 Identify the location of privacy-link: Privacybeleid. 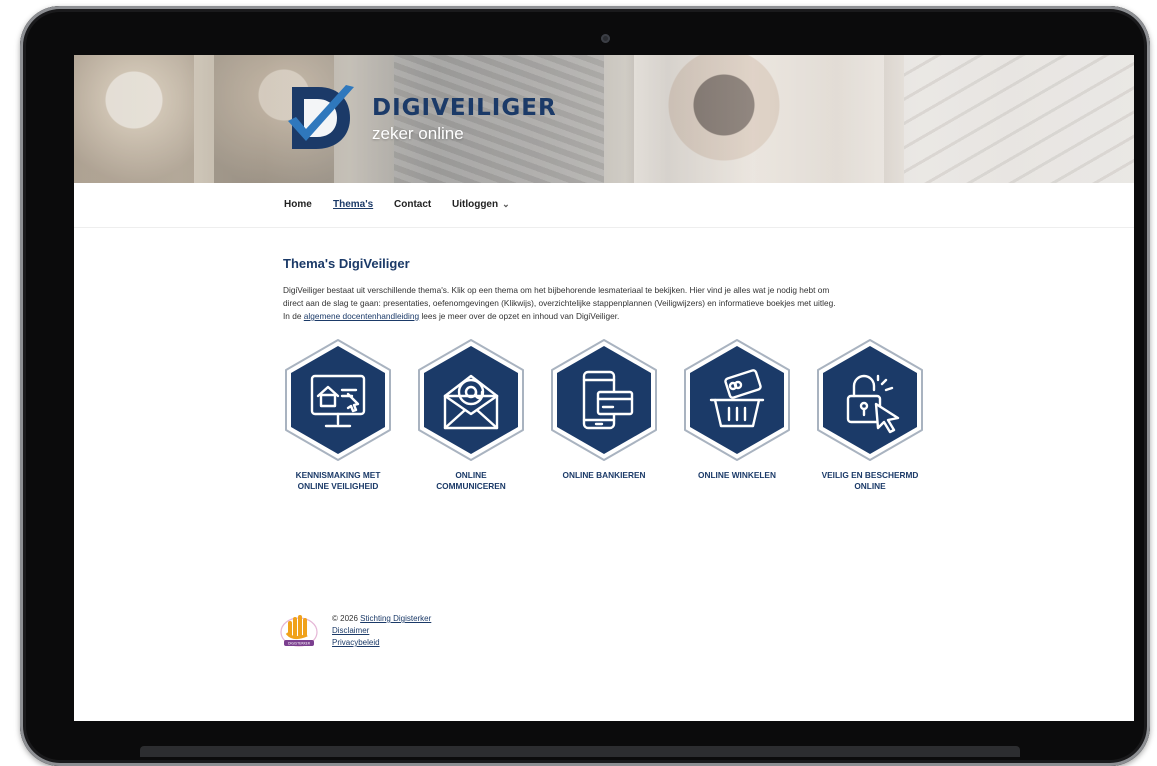
(356, 642).